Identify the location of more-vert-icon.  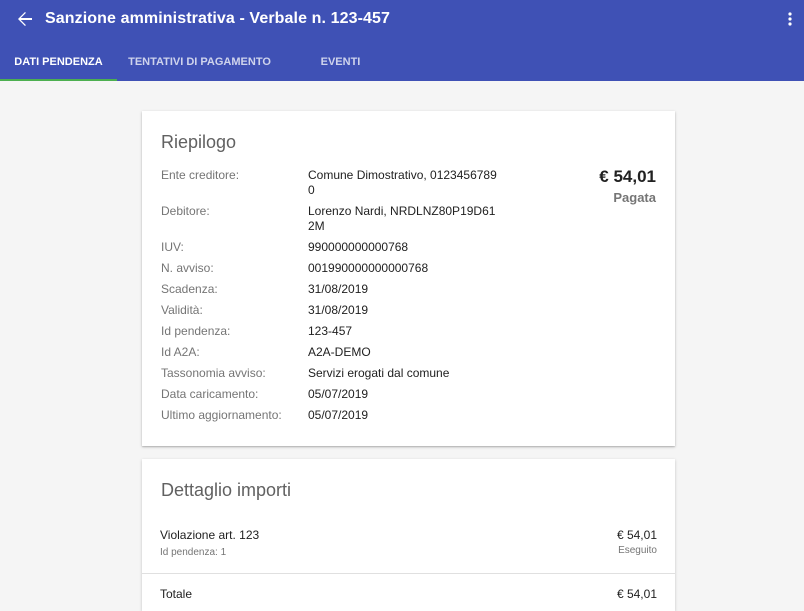
(790, 19).